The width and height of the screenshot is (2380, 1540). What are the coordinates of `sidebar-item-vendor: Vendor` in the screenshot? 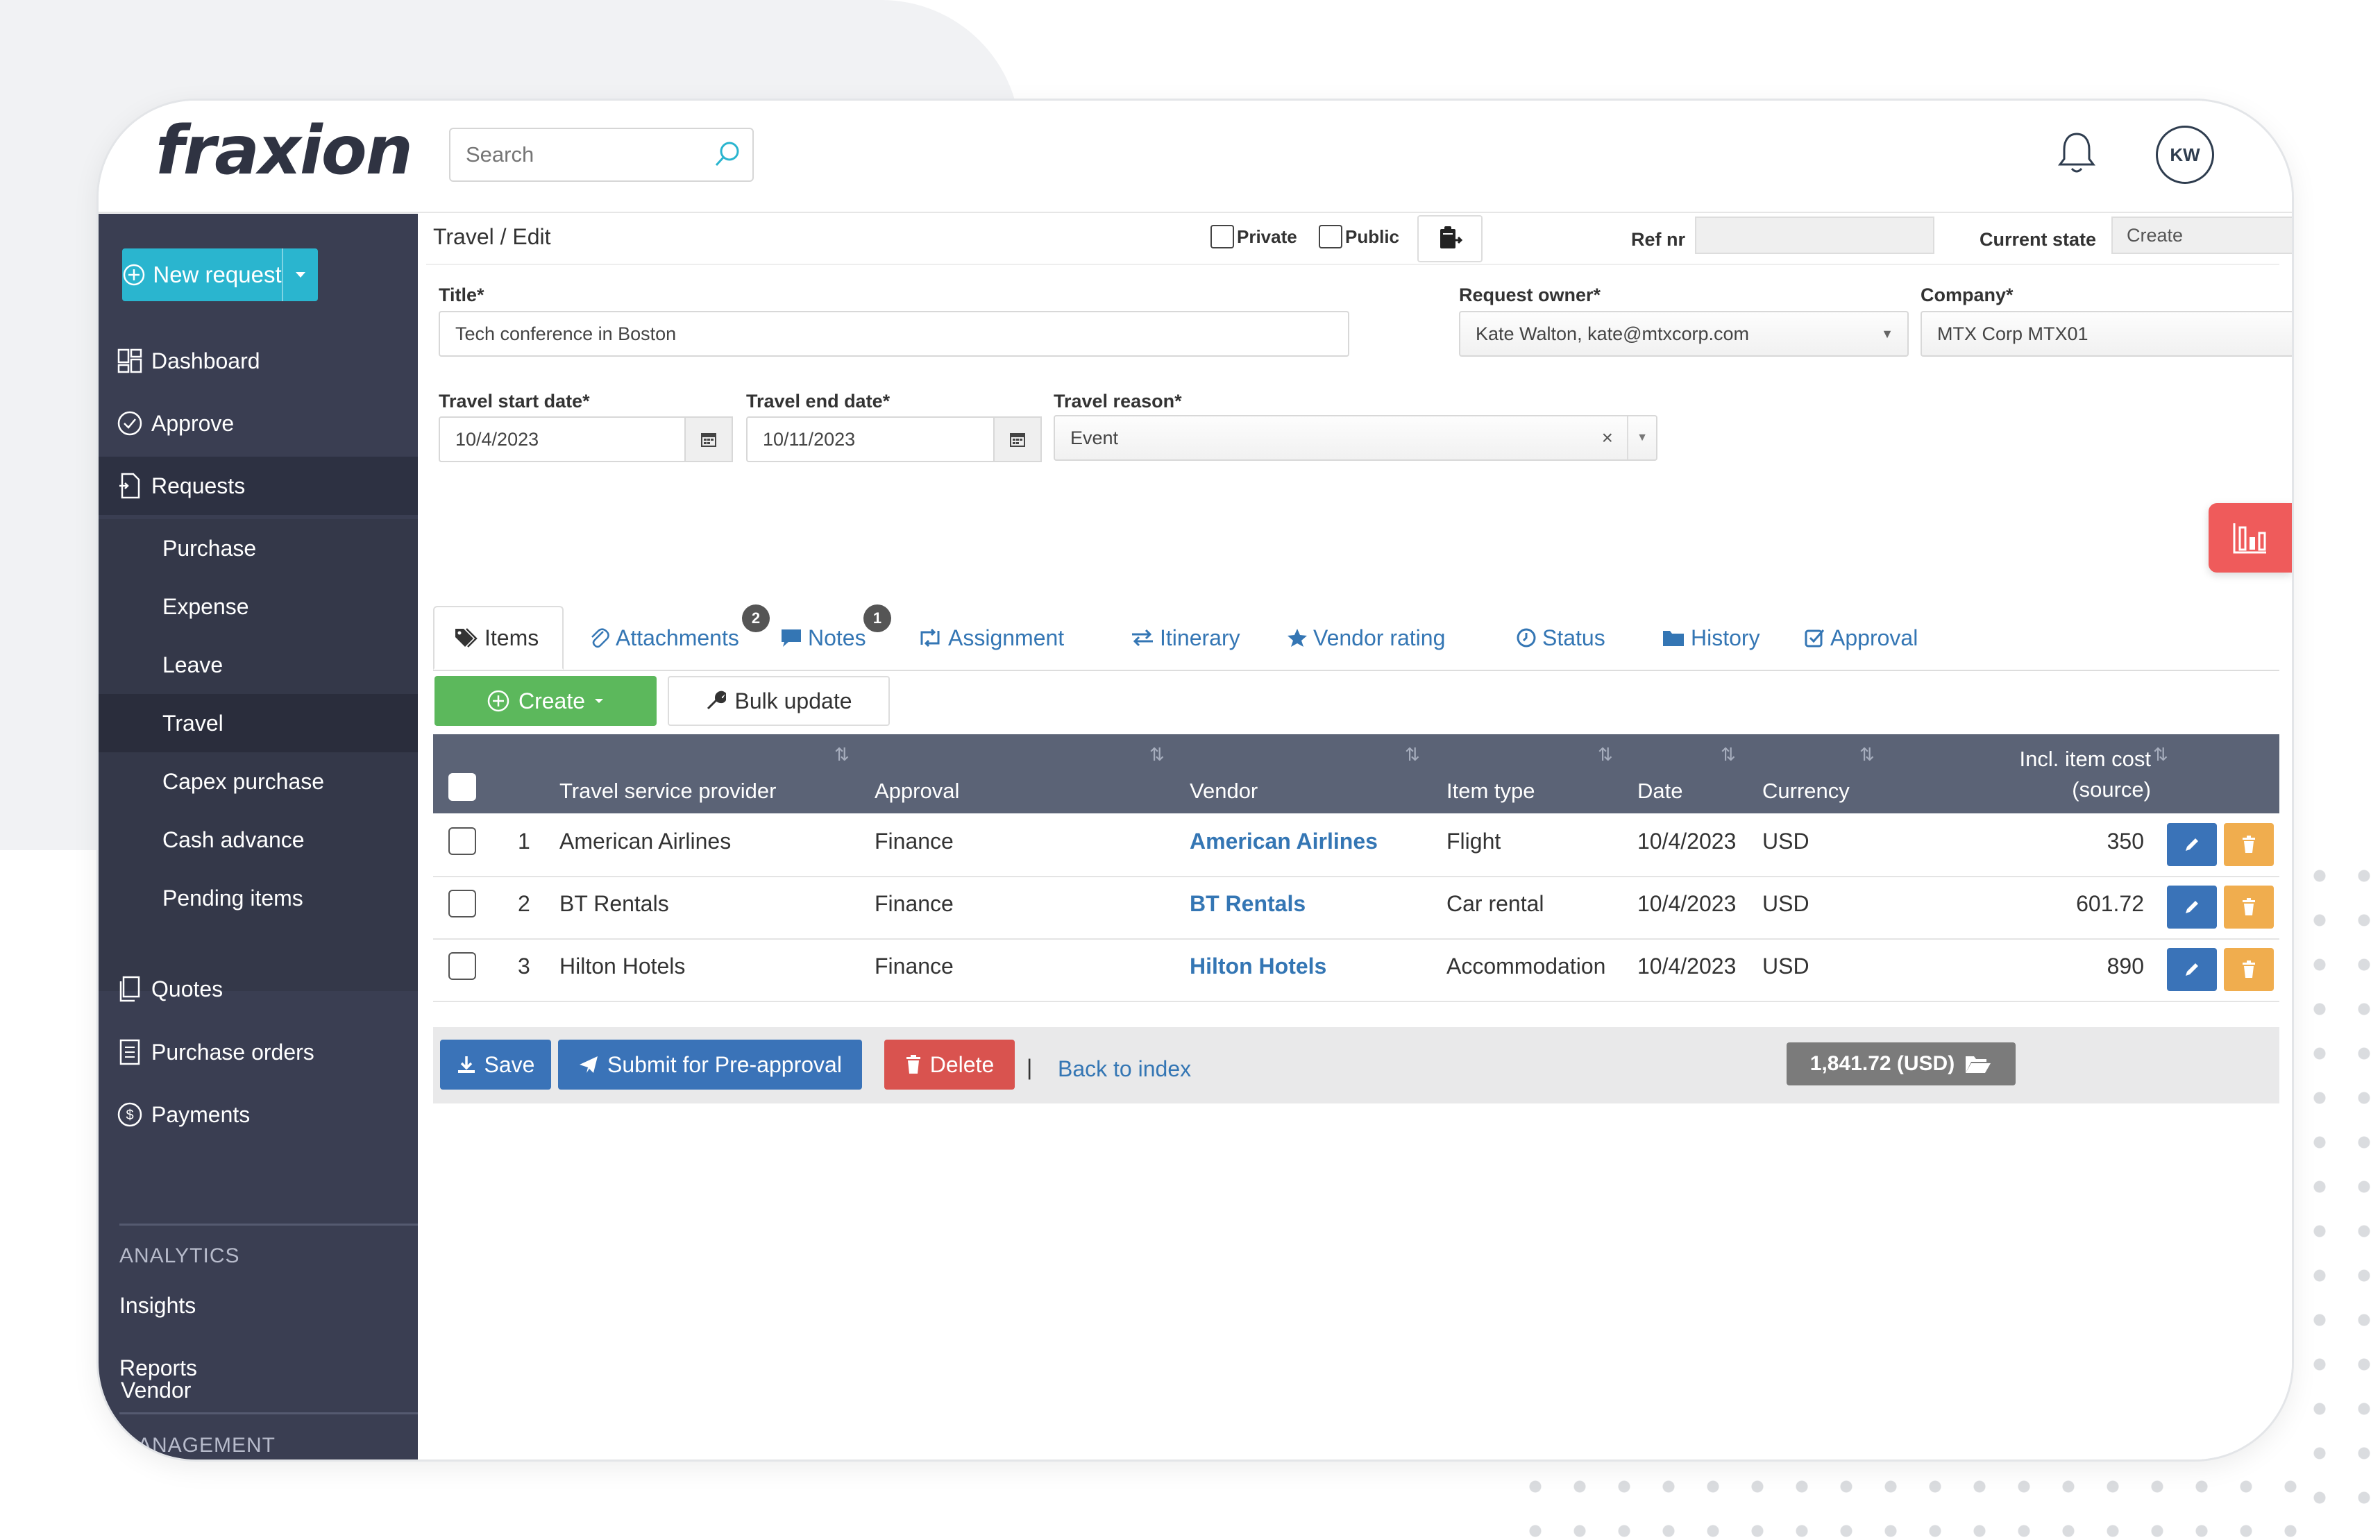 It's located at (156, 1390).